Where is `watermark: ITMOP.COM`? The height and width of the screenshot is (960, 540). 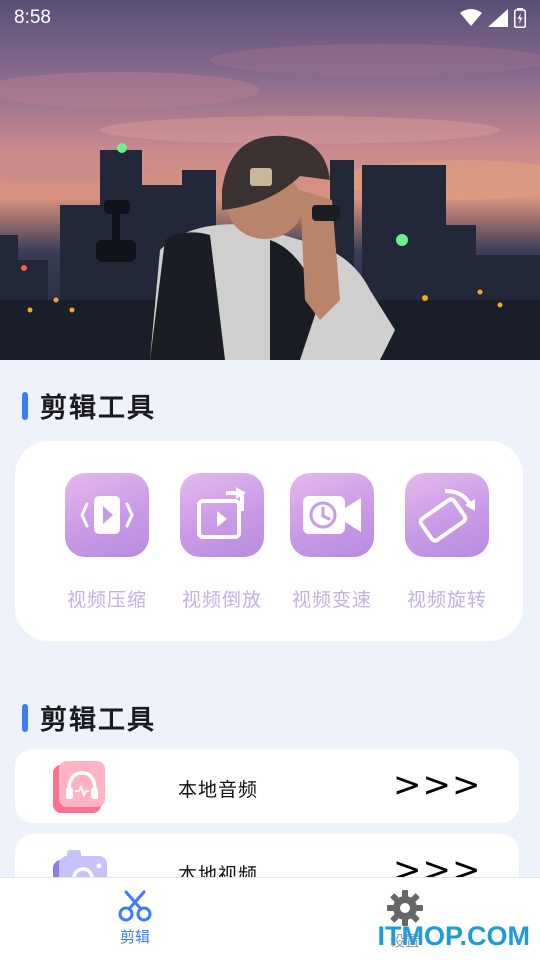
watermark: ITMOP.COM is located at coordinates (453, 936).